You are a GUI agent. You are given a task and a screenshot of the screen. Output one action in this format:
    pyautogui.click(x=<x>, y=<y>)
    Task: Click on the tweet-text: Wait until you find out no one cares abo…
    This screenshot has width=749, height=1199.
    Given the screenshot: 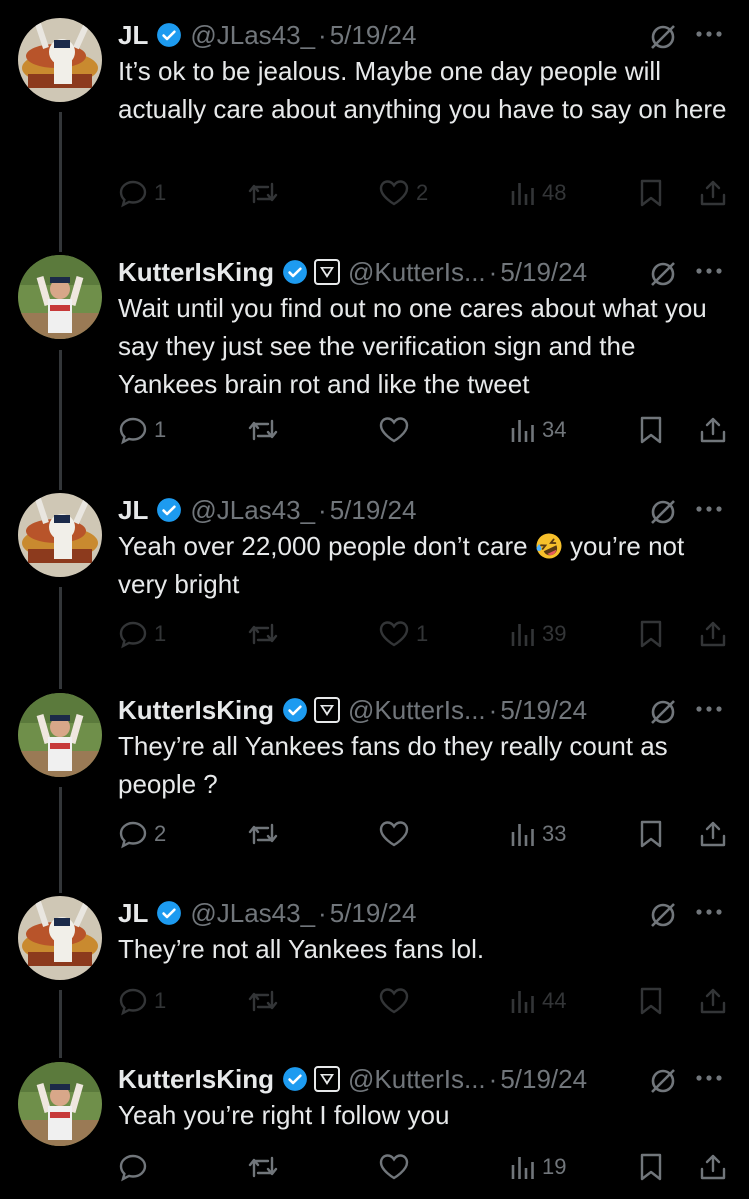 What is the action you would take?
    pyautogui.click(x=412, y=346)
    